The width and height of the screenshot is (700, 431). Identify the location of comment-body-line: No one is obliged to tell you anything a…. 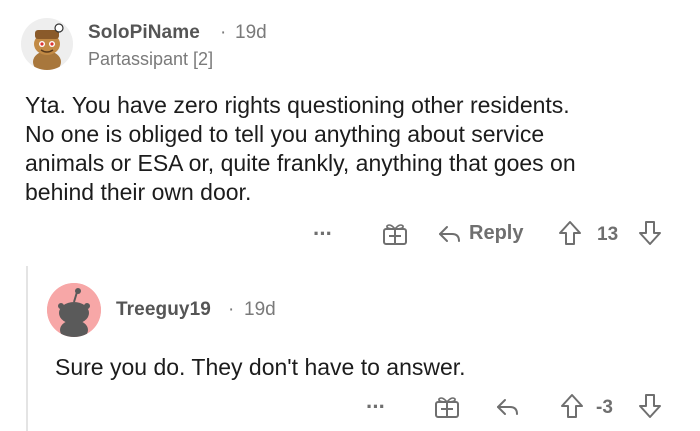
(285, 134).